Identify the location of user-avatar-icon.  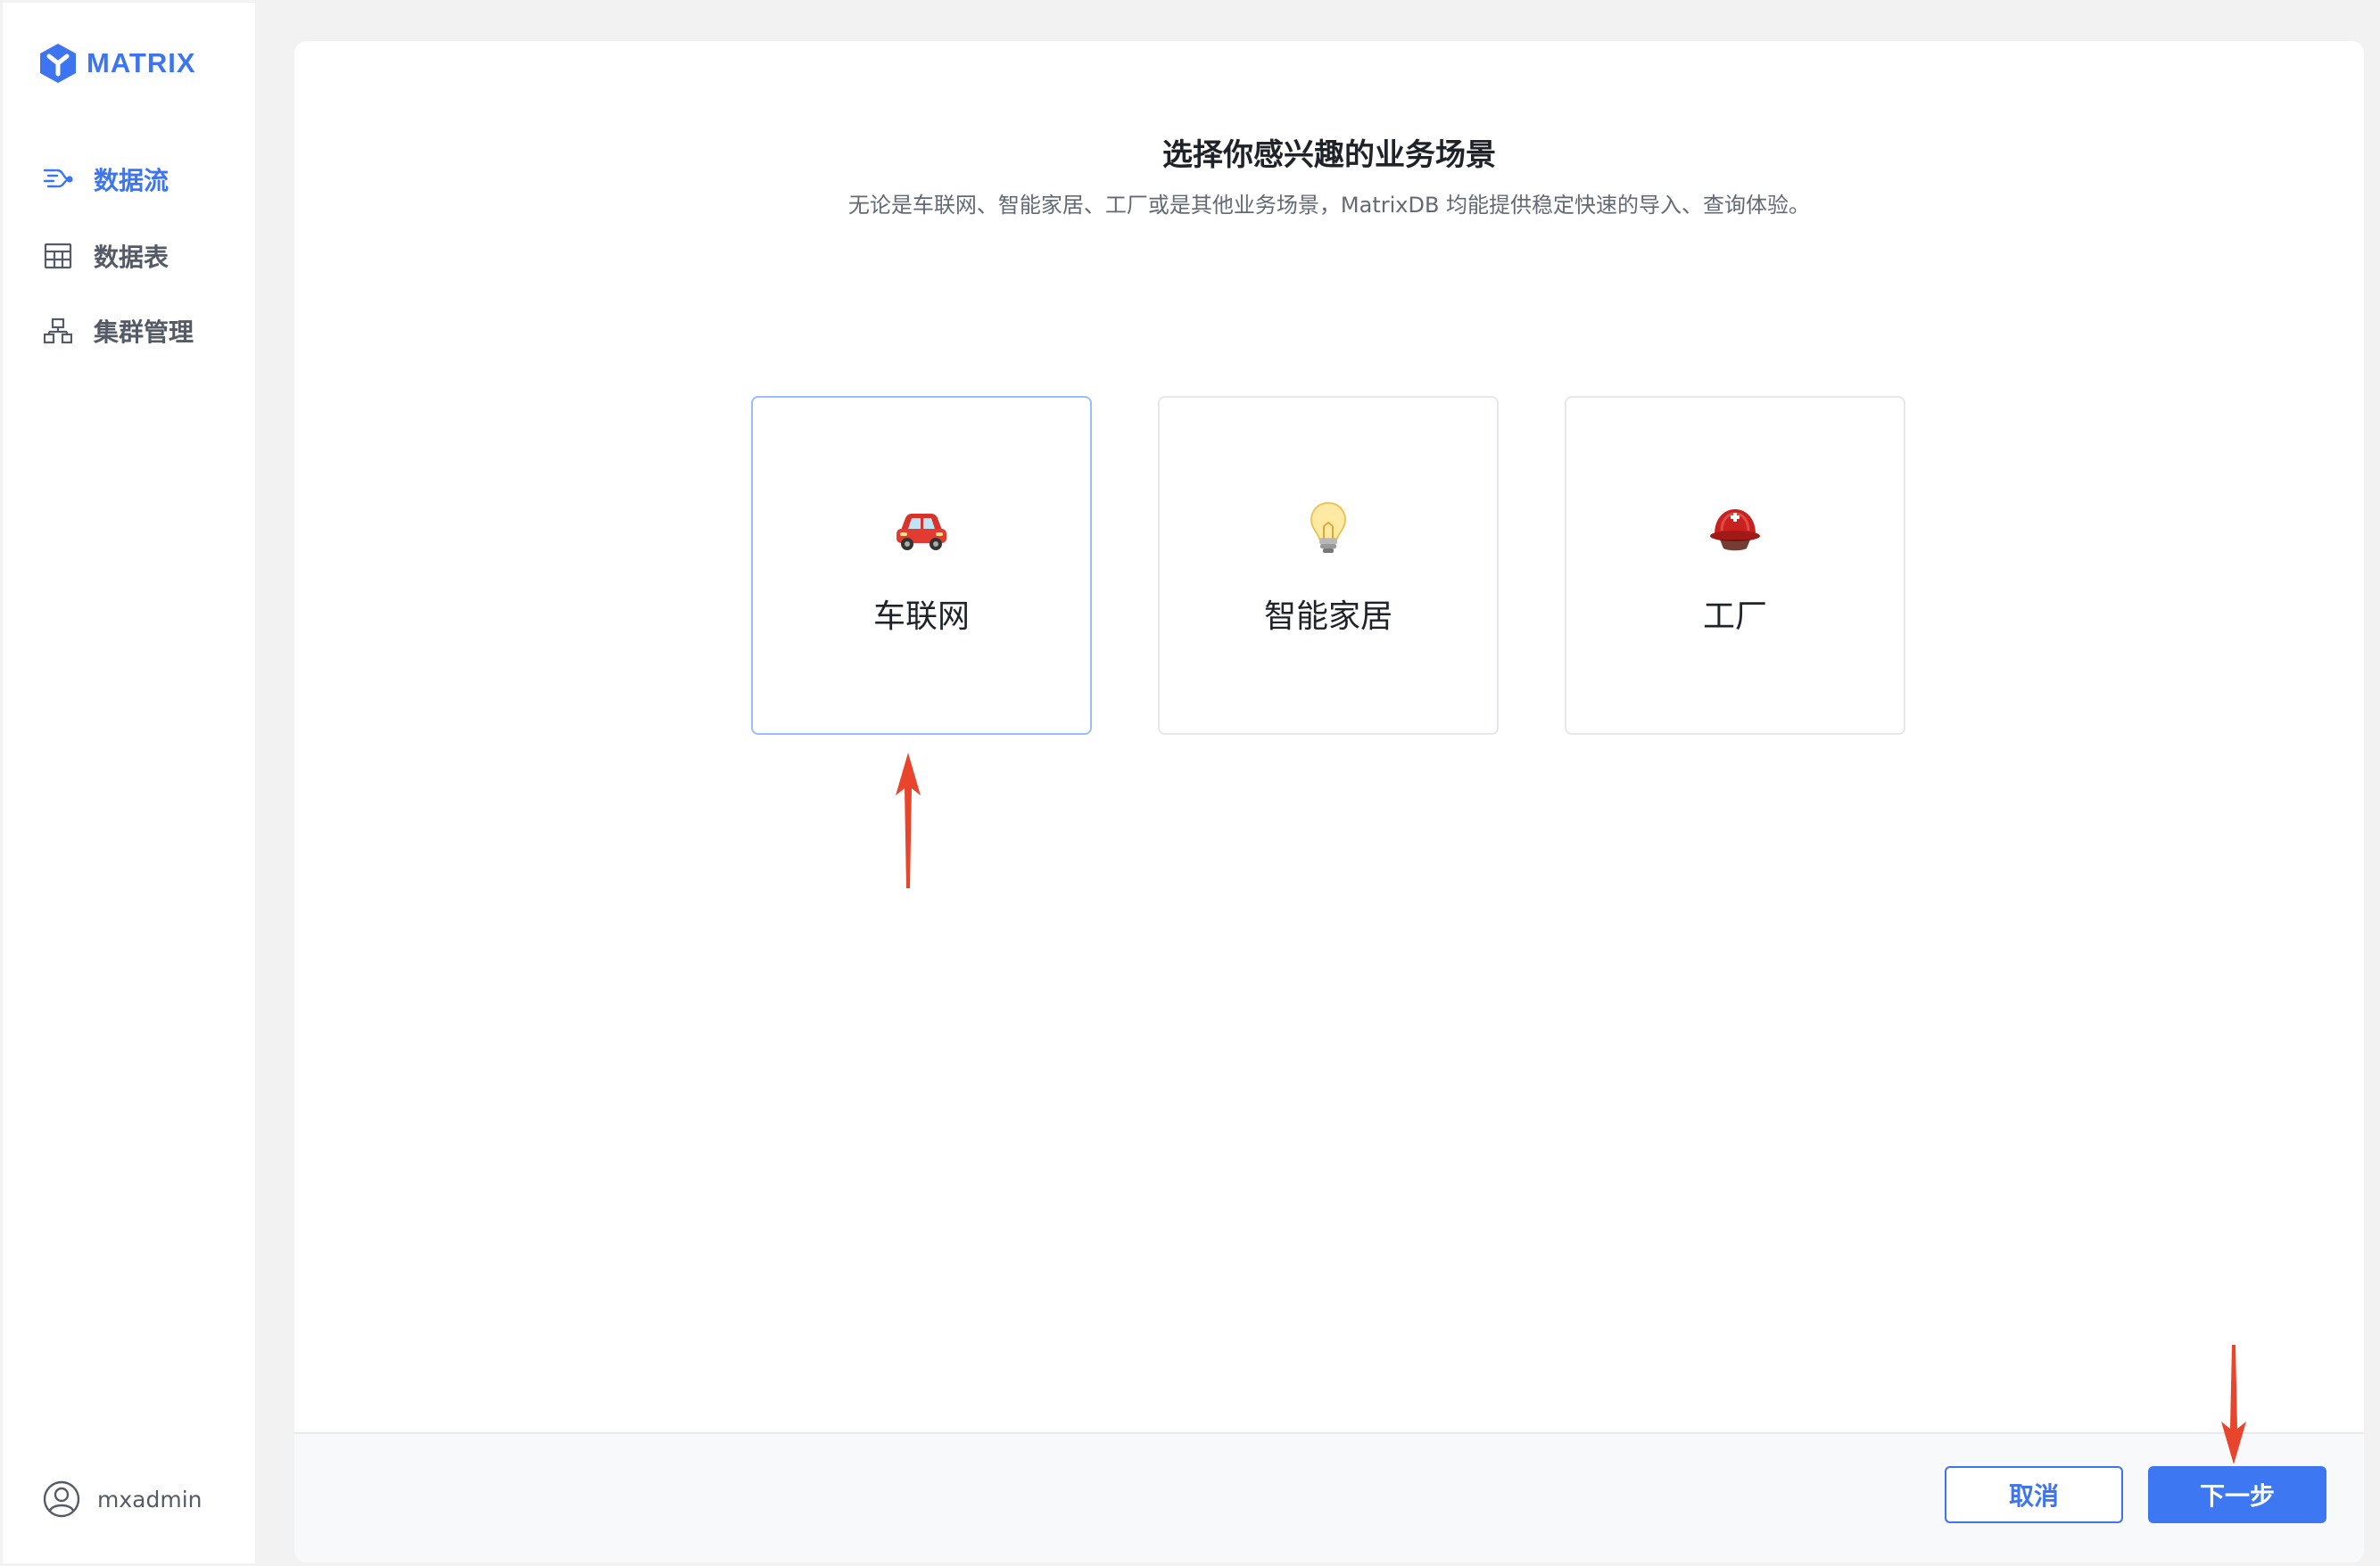
(61, 1499).